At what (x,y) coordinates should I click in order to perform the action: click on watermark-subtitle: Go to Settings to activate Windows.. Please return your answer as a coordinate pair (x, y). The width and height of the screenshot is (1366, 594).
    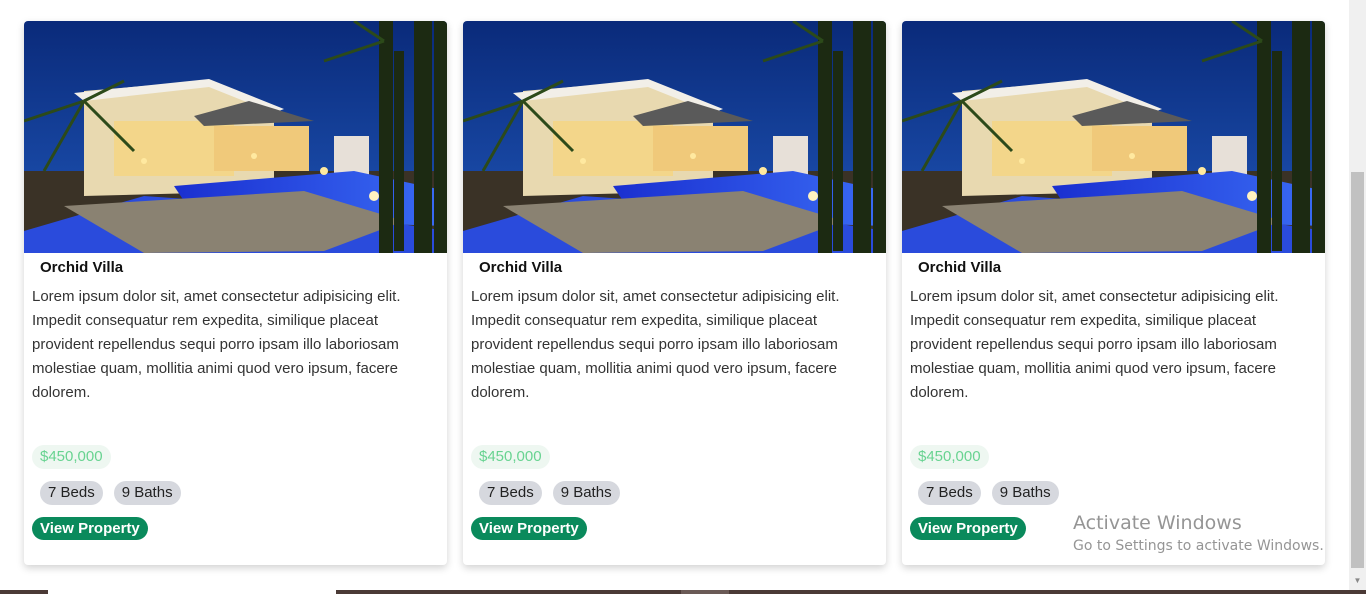
    Looking at the image, I should click on (1198, 546).